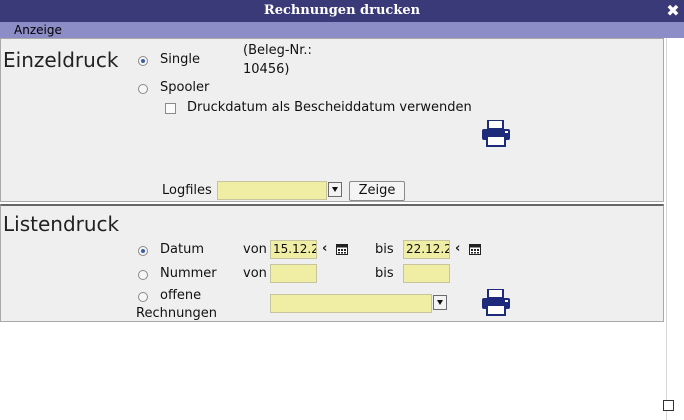 The width and height of the screenshot is (684, 420). Describe the element at coordinates (143, 251) in the screenshot. I see `radio-datum` at that location.